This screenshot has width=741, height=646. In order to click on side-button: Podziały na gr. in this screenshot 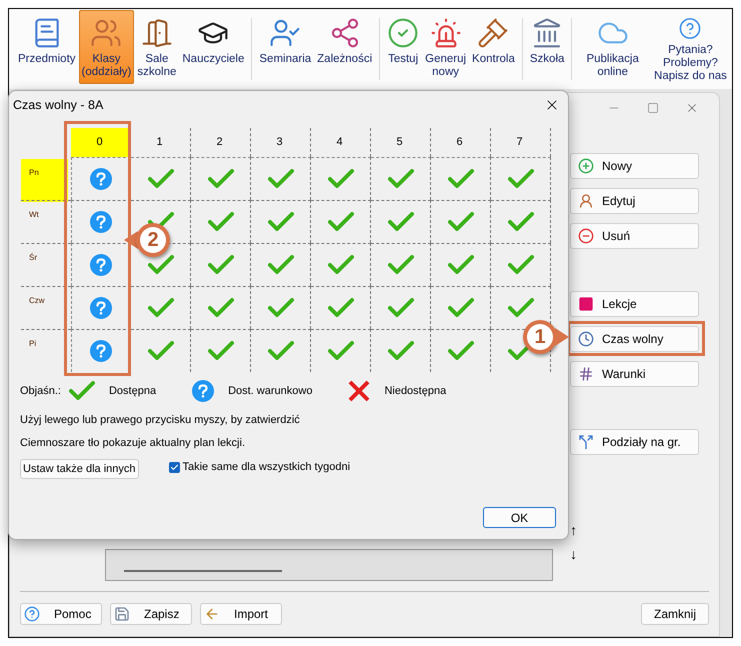, I will do `click(634, 442)`.